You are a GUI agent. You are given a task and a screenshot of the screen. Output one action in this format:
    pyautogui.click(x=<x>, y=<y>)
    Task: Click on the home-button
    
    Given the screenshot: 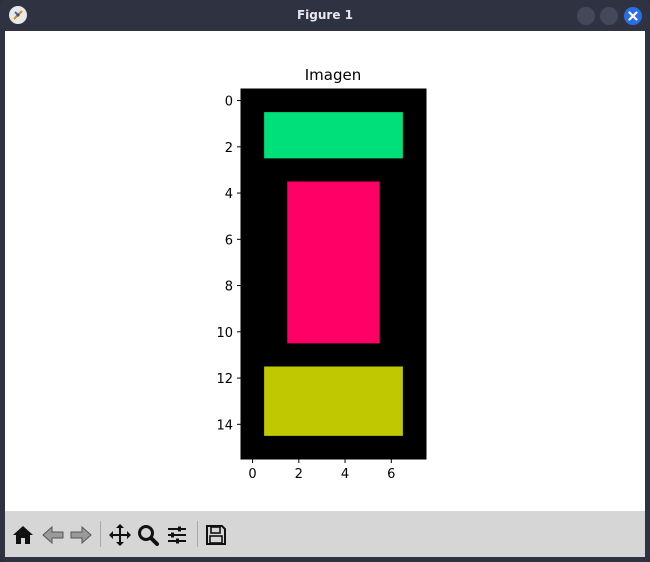 What is the action you would take?
    pyautogui.click(x=23, y=535)
    